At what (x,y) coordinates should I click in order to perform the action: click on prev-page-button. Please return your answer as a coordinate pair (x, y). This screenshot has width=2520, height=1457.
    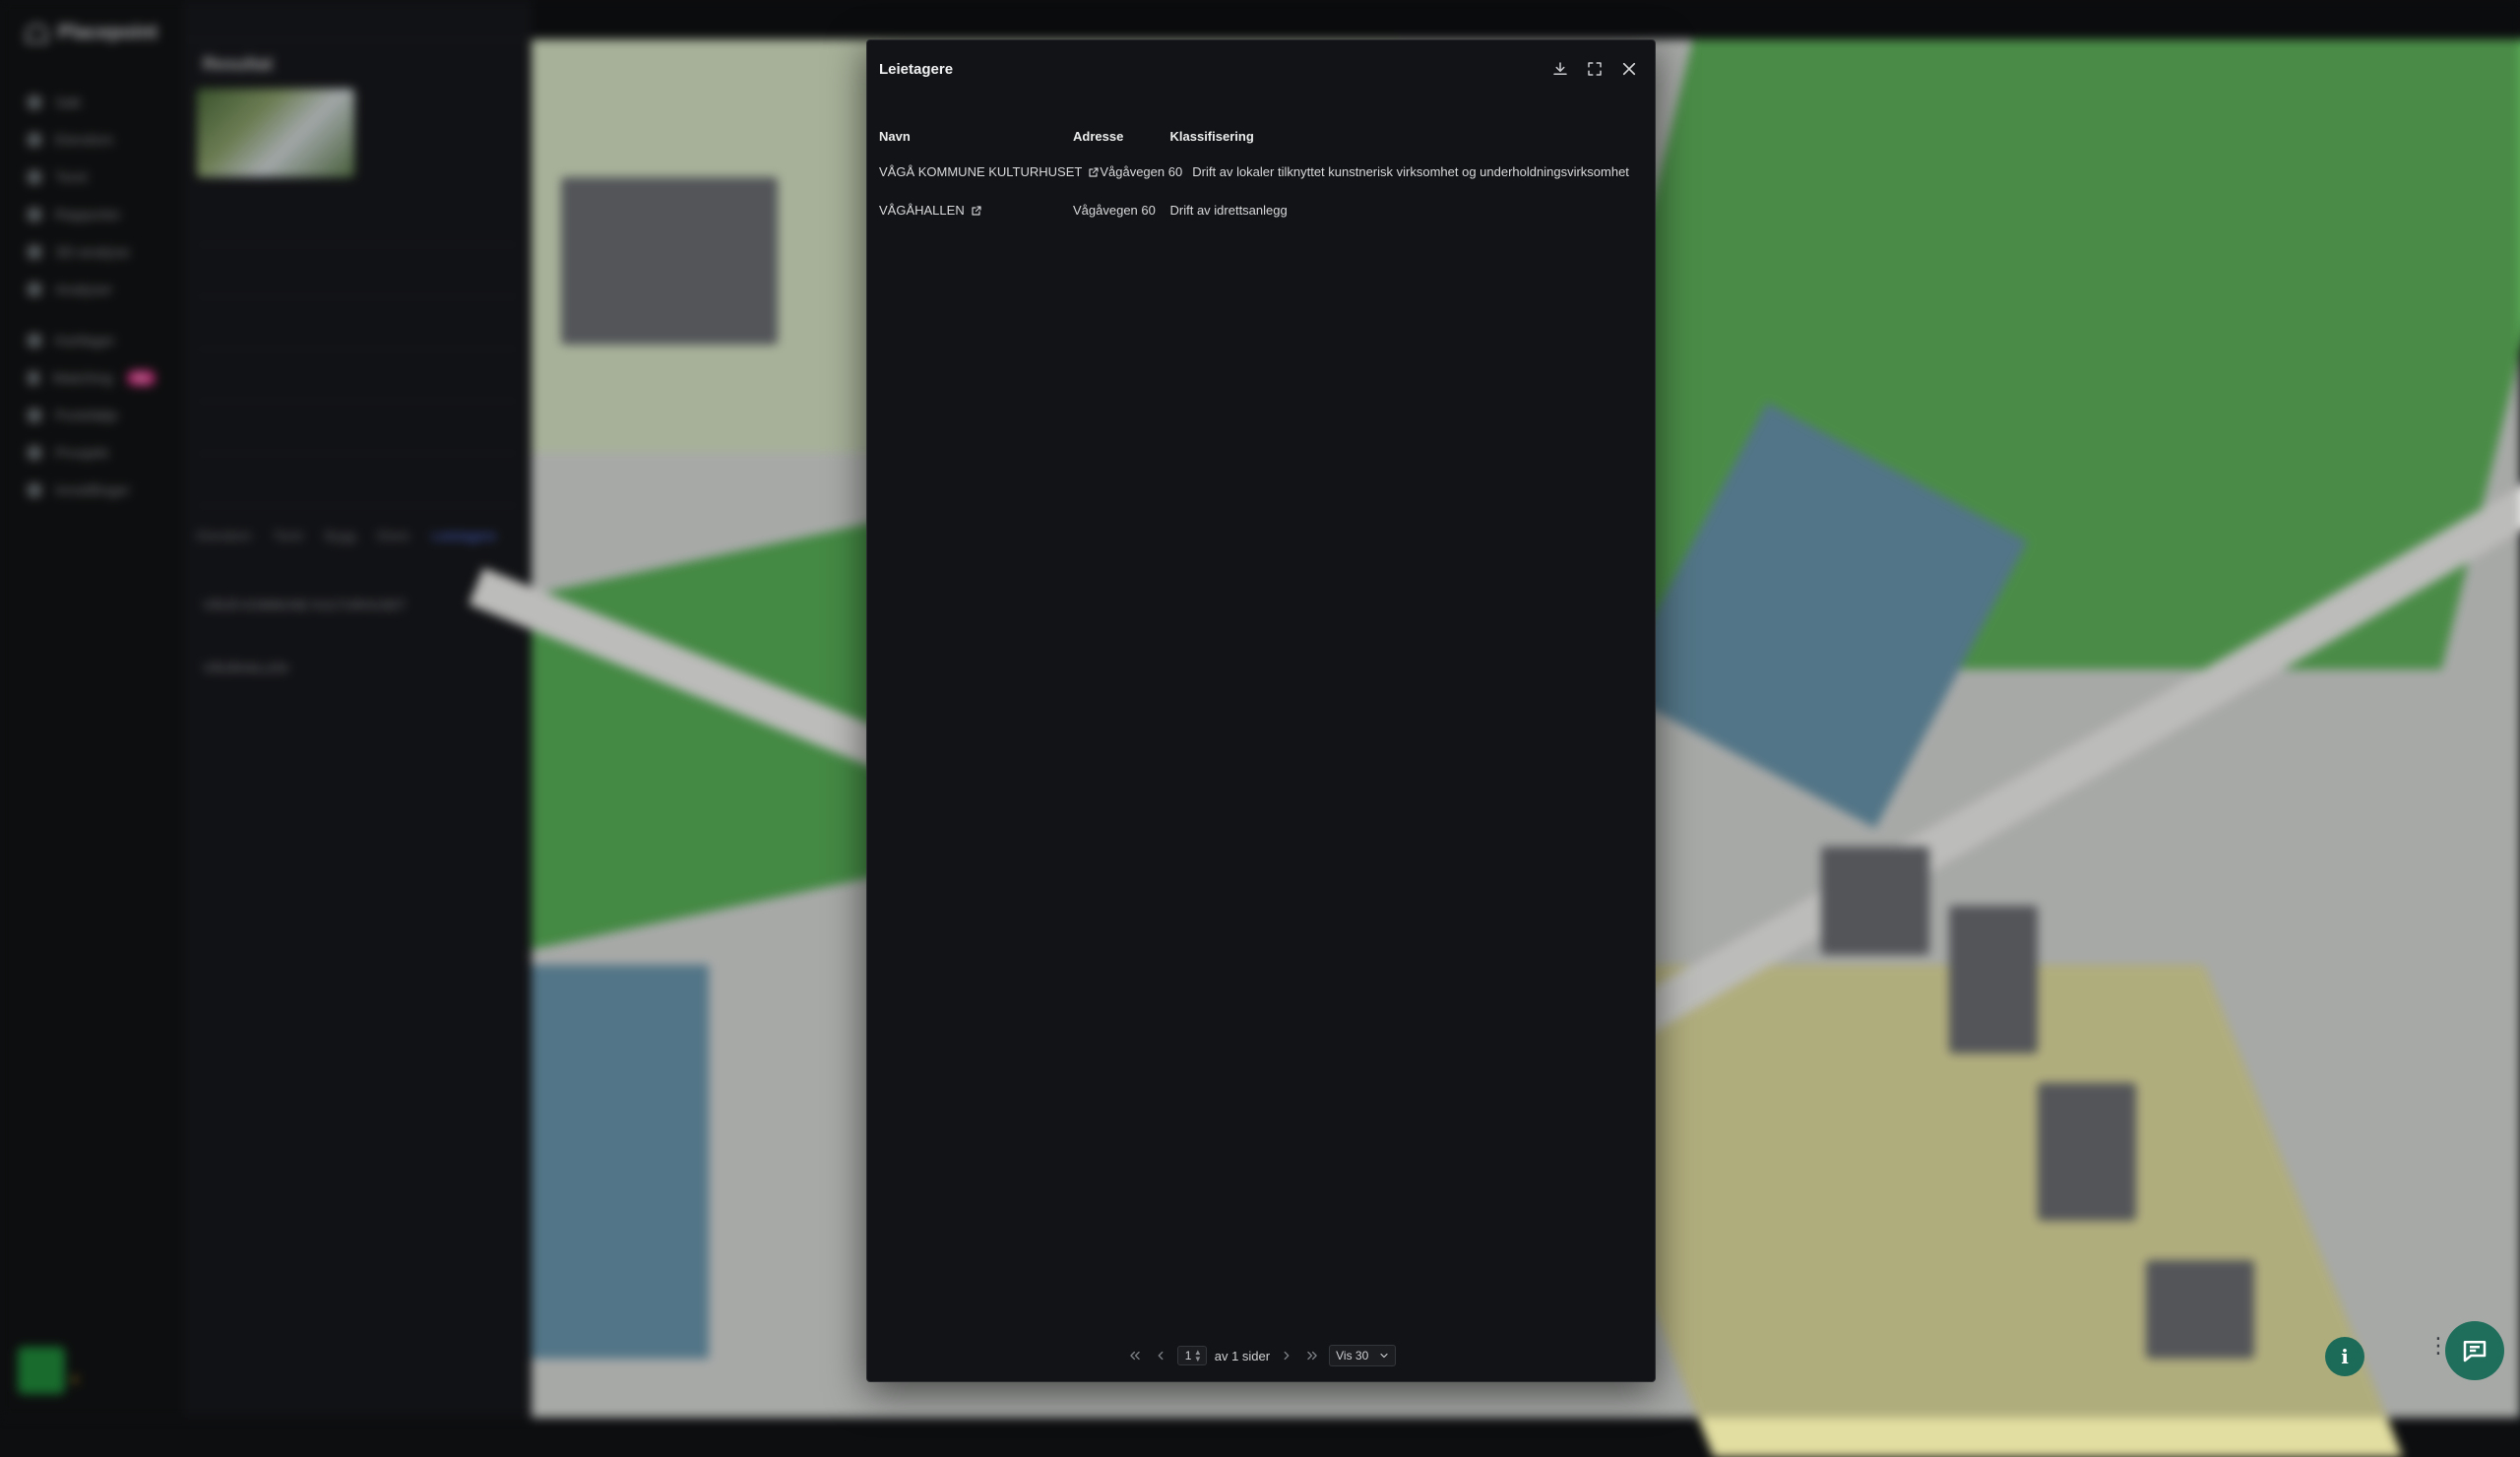
    Looking at the image, I should click on (1160, 1355).